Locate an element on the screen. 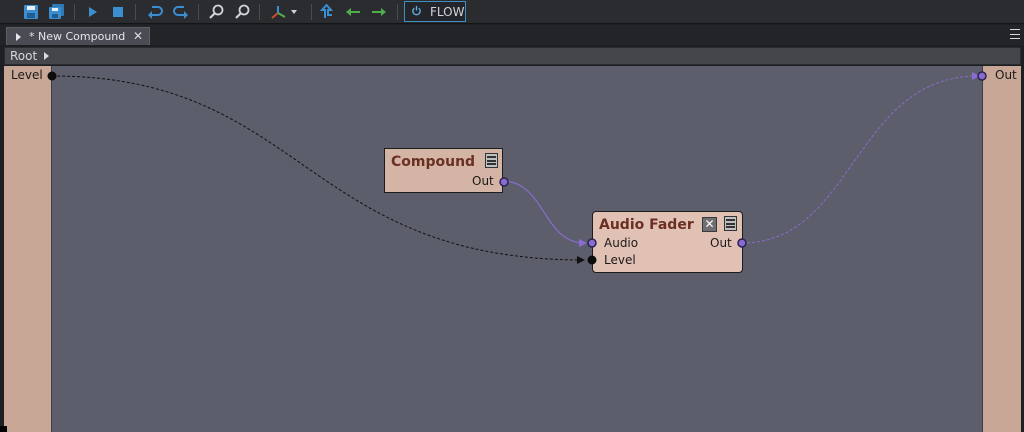  output-port-out-dot is located at coordinates (982, 76).